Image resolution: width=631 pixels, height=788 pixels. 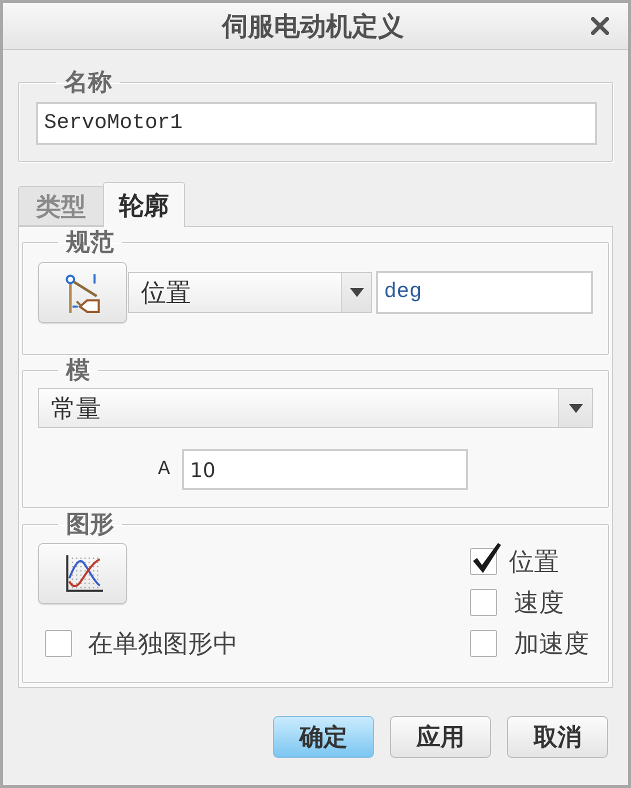 I want to click on group-label: 规范, so click(x=89, y=242).